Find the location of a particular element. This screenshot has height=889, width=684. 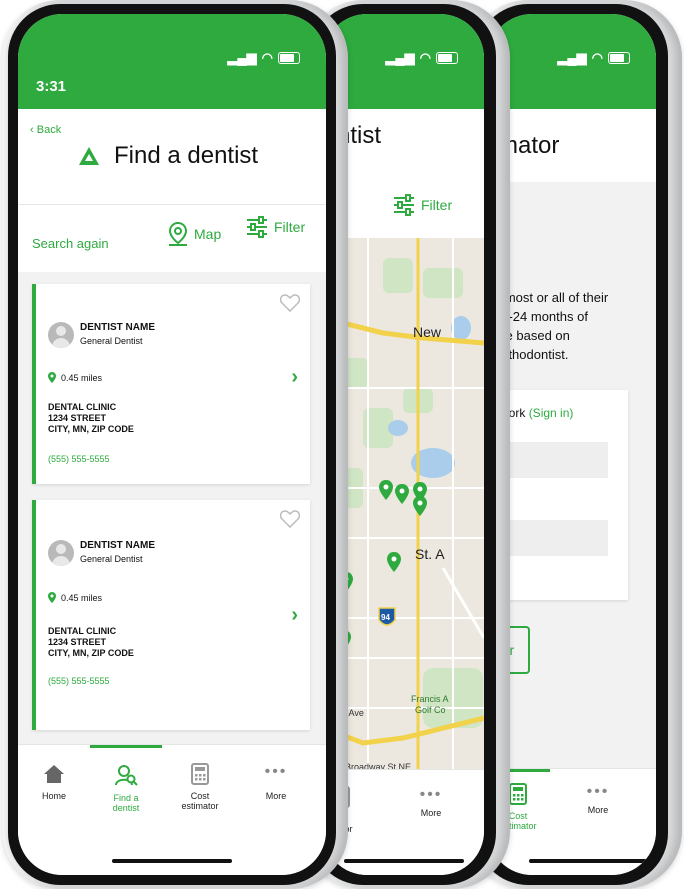

tab-indicator is located at coordinates (126, 746).